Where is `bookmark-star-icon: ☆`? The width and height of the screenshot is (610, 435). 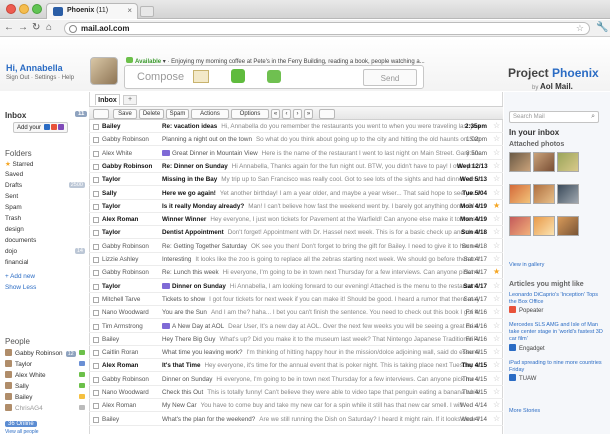
bookmark-star-icon: ☆ is located at coordinates (580, 28).